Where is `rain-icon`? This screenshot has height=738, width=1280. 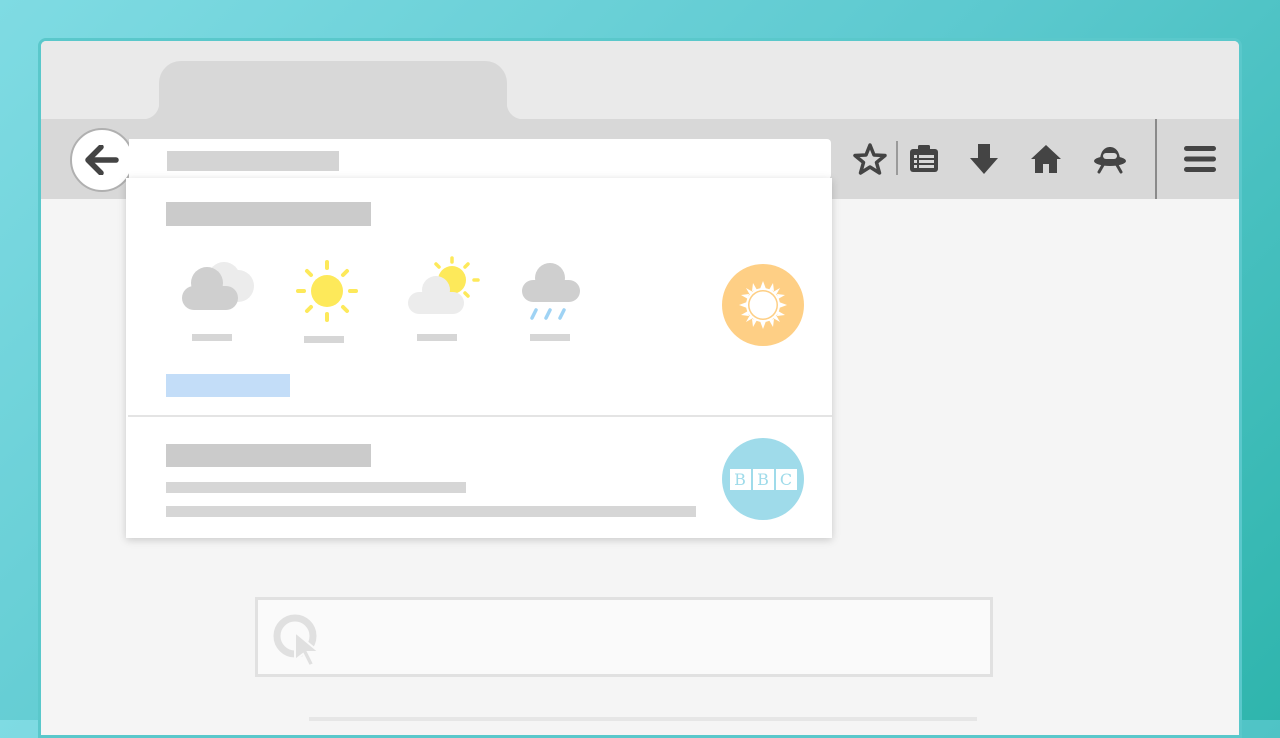
rain-icon is located at coordinates (551, 291).